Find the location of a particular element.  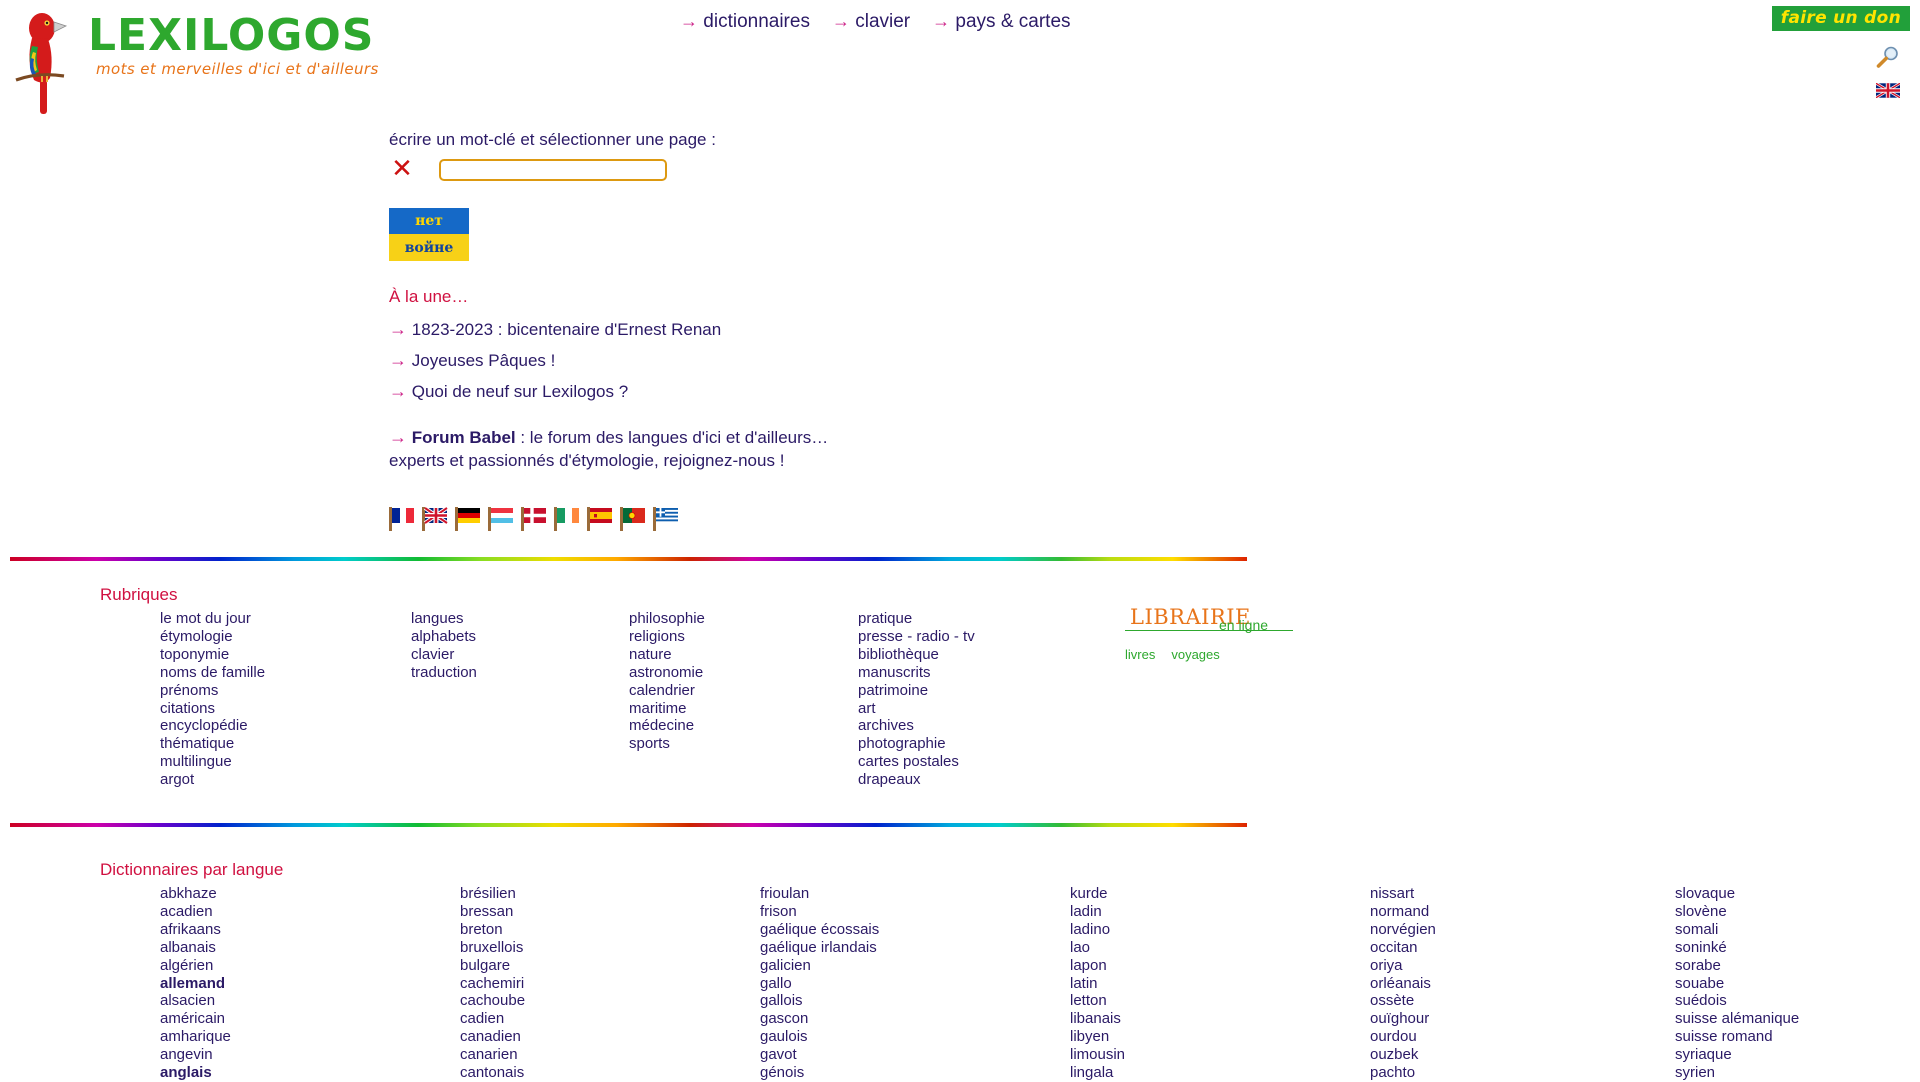

language-link: canarien is located at coordinates (492, 1055).